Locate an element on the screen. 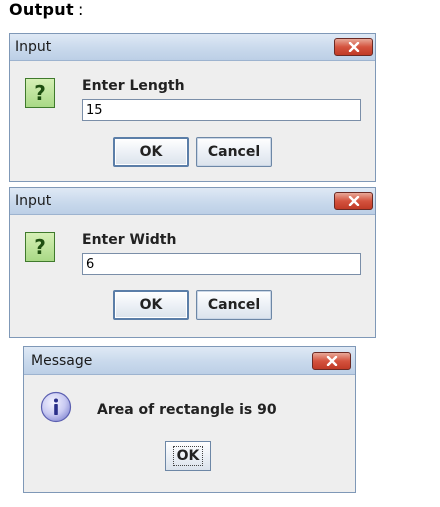 The height and width of the screenshot is (507, 440). output-heading: Output: is located at coordinates (46, 9).